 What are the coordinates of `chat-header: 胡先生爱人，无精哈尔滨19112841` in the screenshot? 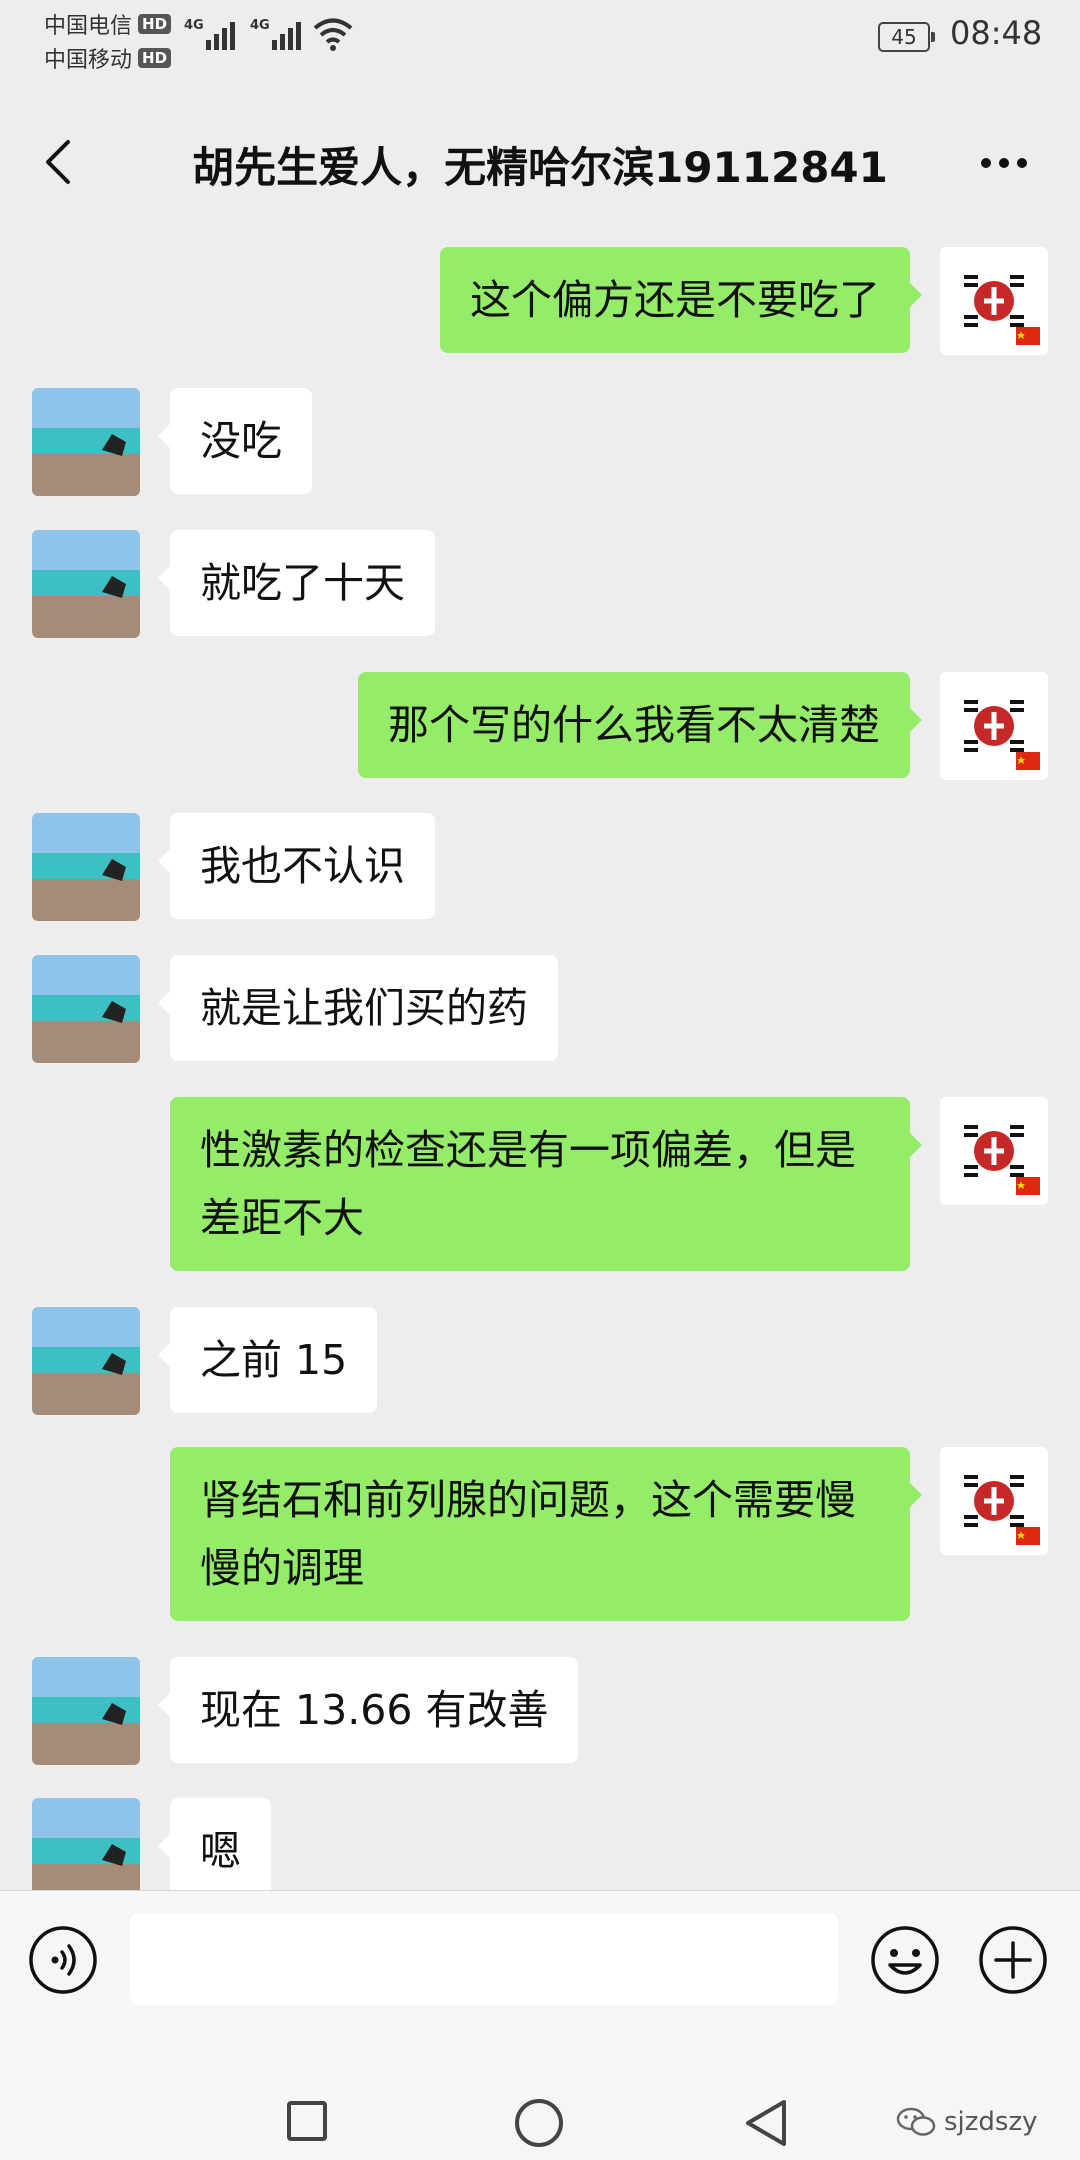 It's located at (540, 165).